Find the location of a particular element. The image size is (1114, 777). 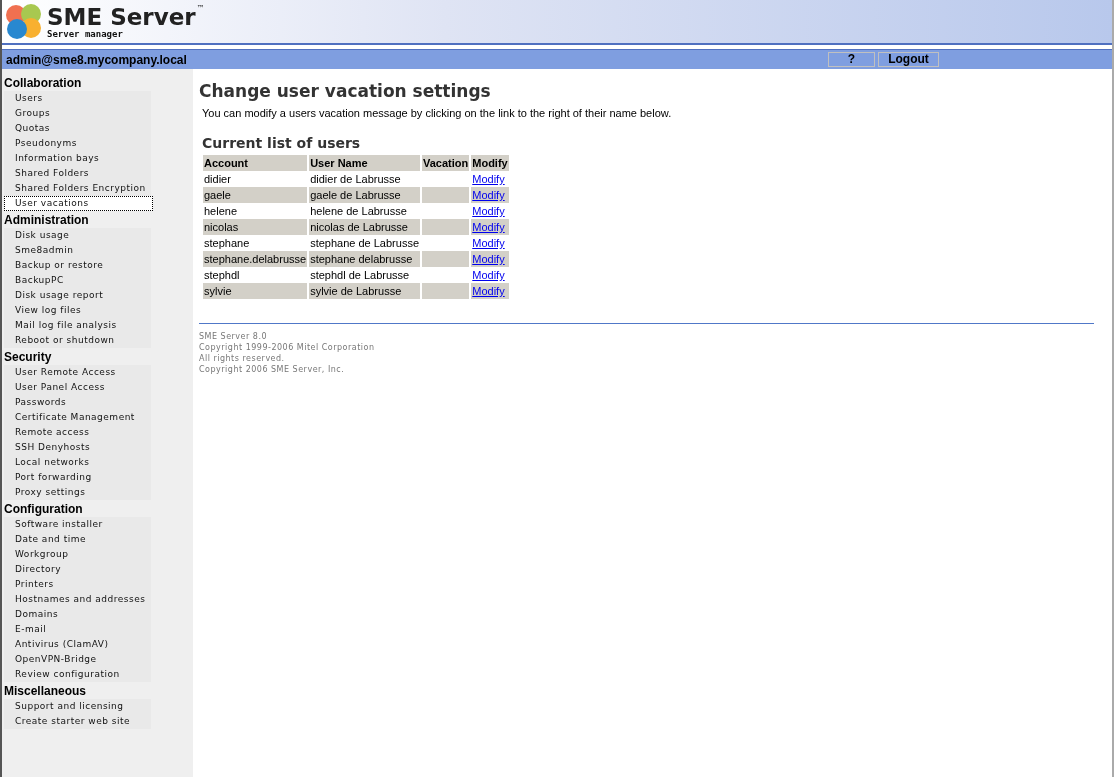

nav-item: Proxy settings is located at coordinates (77, 492).